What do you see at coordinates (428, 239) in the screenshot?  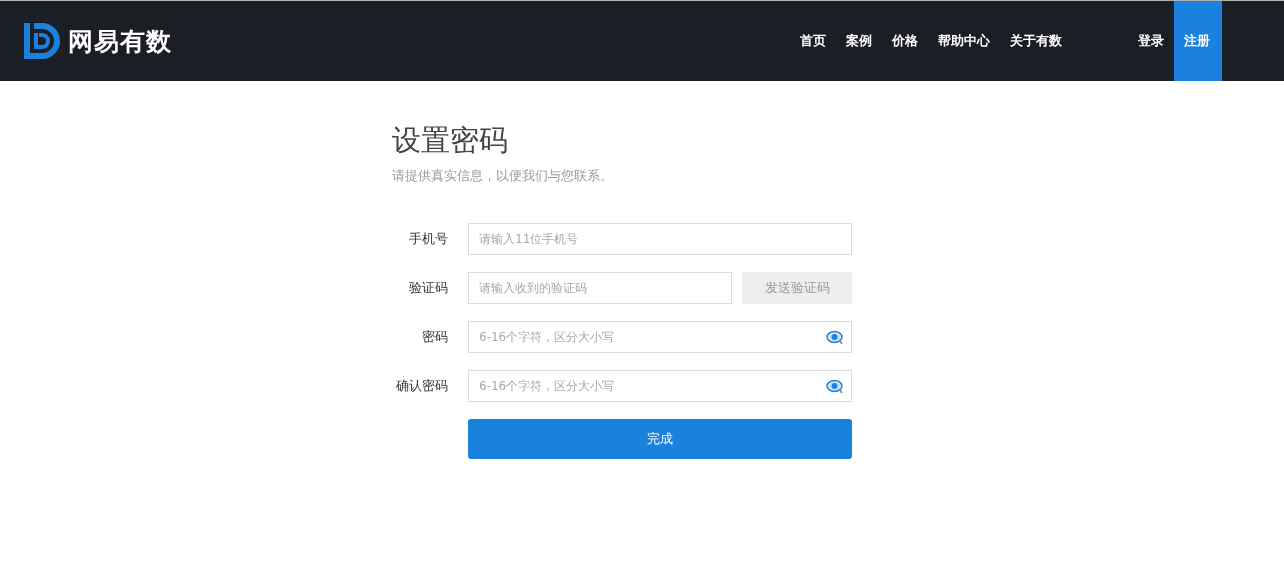 I see `field-label: 手机号` at bounding box center [428, 239].